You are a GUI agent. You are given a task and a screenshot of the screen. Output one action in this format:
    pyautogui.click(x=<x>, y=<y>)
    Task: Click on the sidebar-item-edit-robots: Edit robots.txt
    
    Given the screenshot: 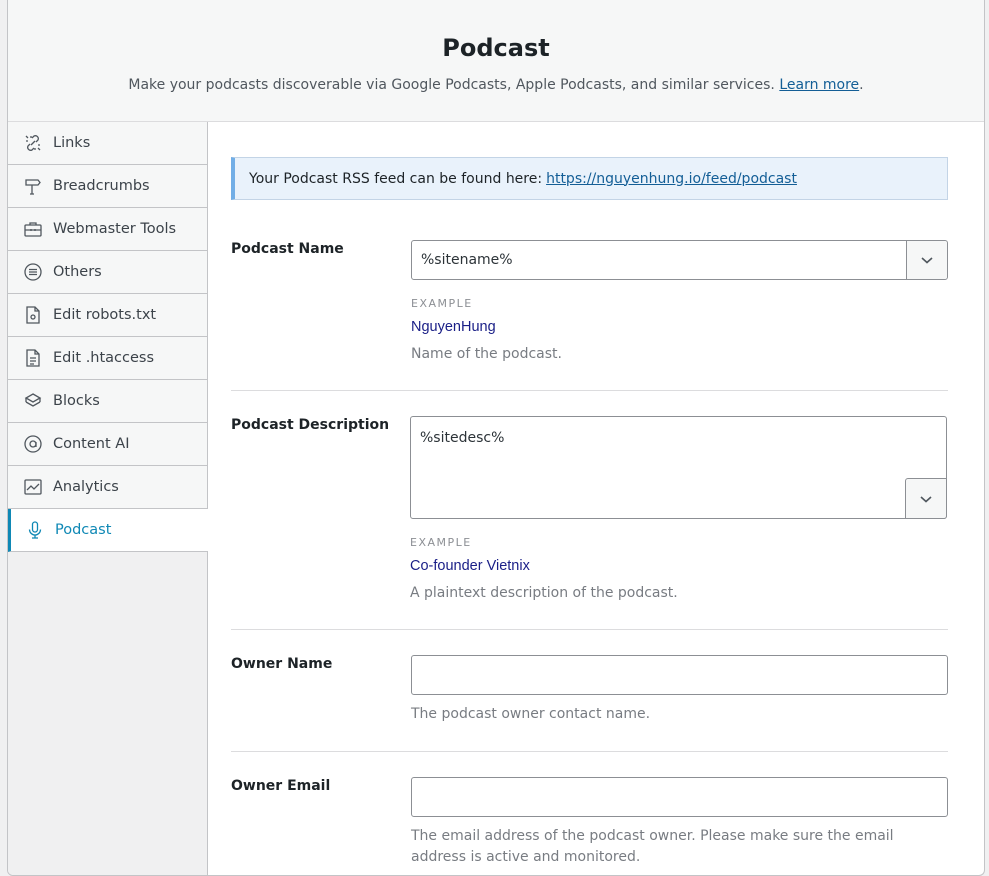 What is the action you would take?
    pyautogui.click(x=107, y=315)
    